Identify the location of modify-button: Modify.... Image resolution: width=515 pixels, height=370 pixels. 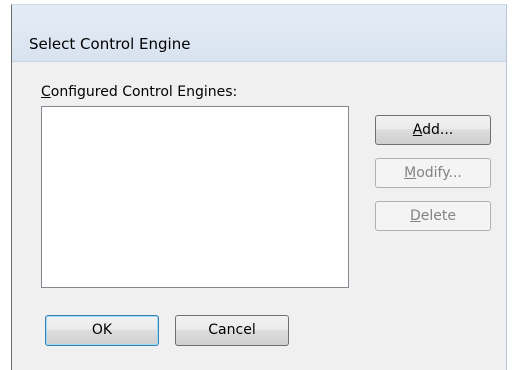
(433, 173).